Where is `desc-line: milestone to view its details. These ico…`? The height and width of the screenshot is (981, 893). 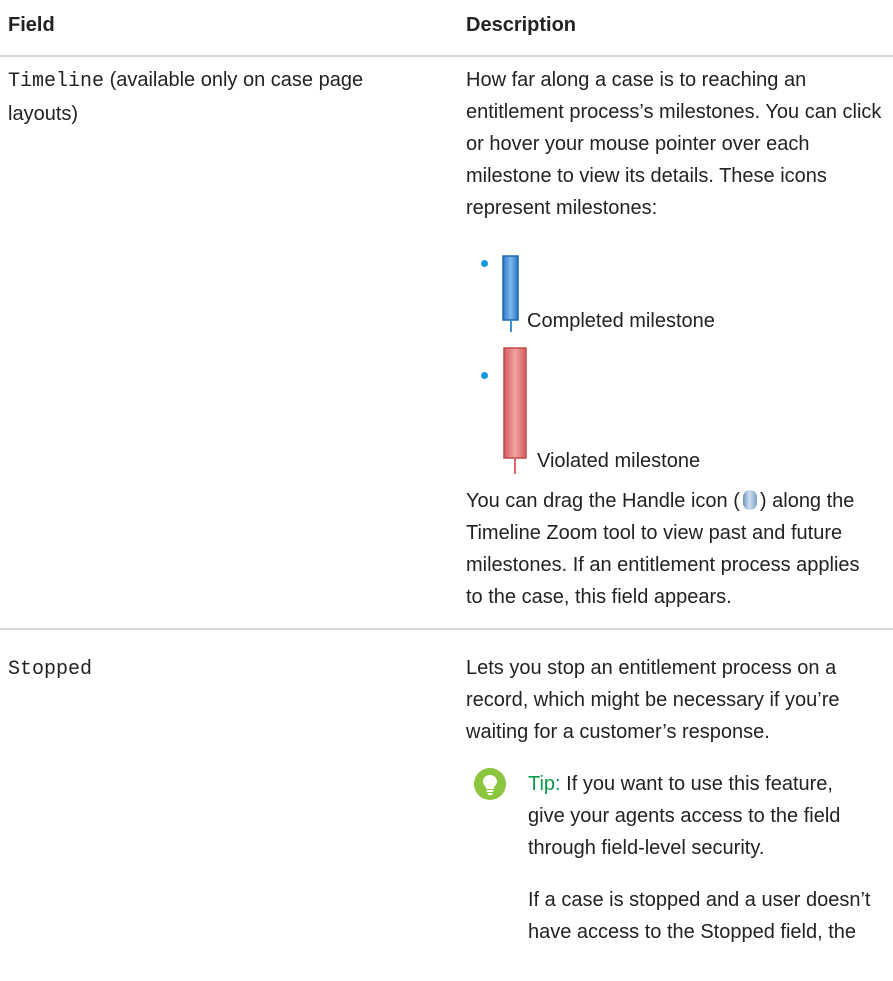
desc-line: milestone to view its details. These ico… is located at coordinates (646, 176).